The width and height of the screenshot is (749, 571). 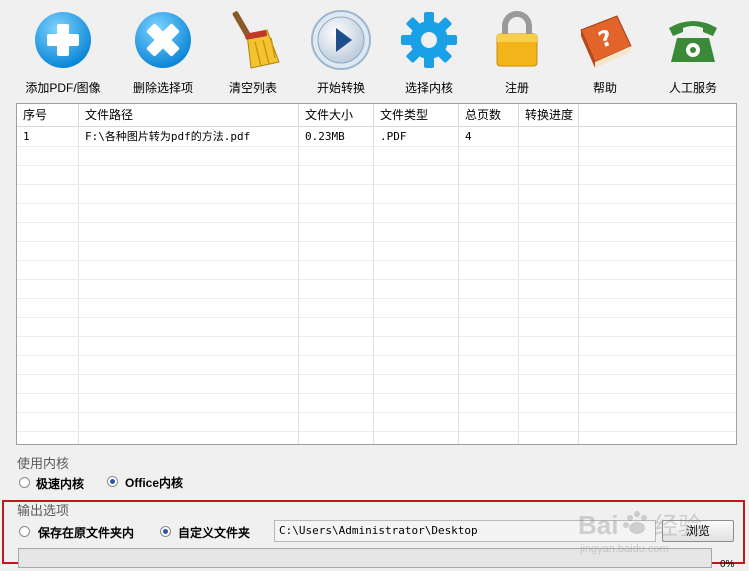 What do you see at coordinates (26, 136) in the screenshot?
I see `cell-index: 1` at bounding box center [26, 136].